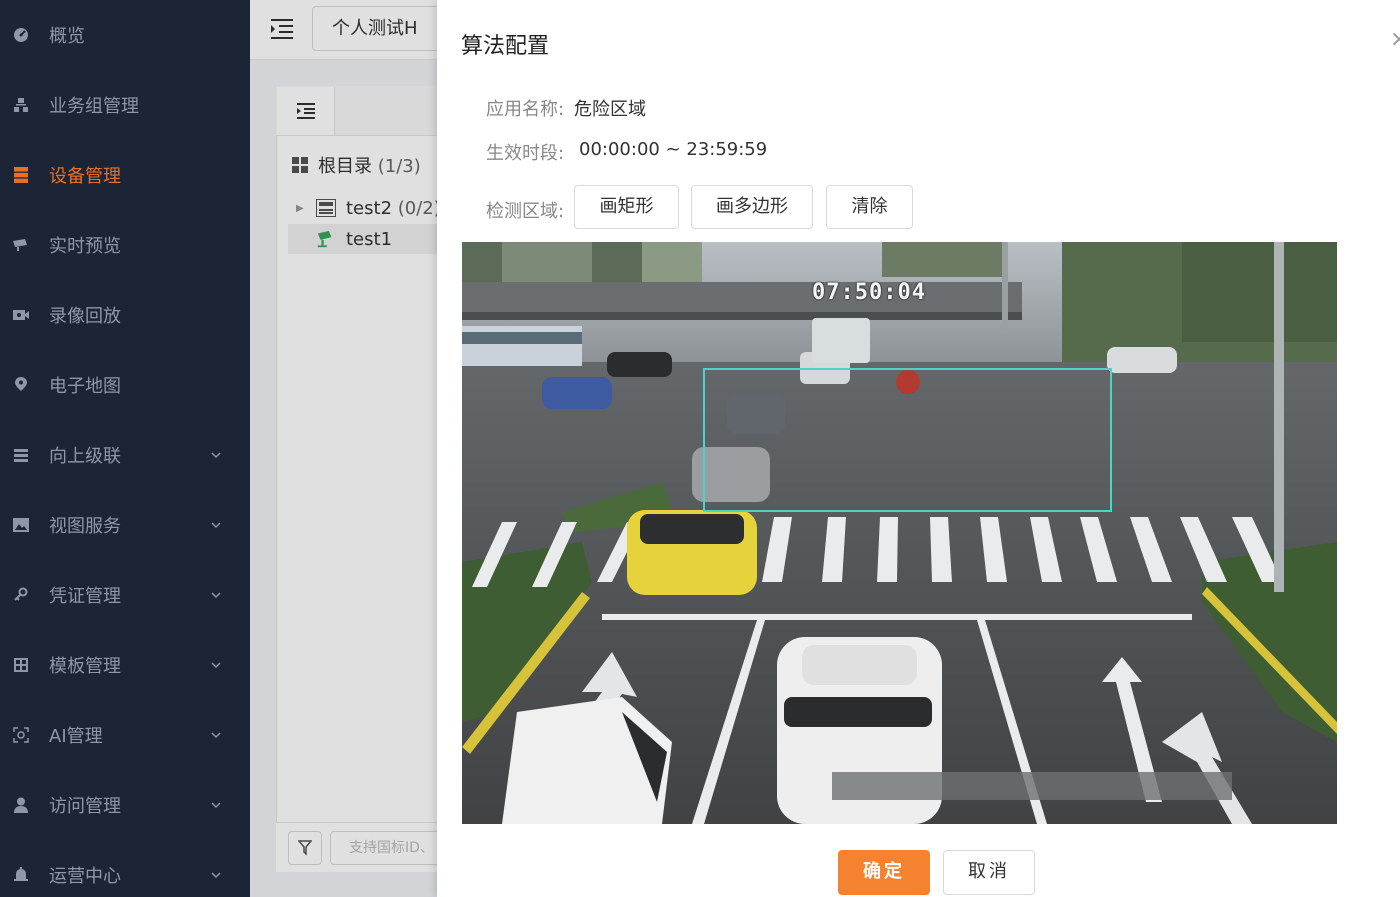 The width and height of the screenshot is (1400, 897). Describe the element at coordinates (125, 665) in the screenshot. I see `sidebar-item-template: 模板管理` at that location.